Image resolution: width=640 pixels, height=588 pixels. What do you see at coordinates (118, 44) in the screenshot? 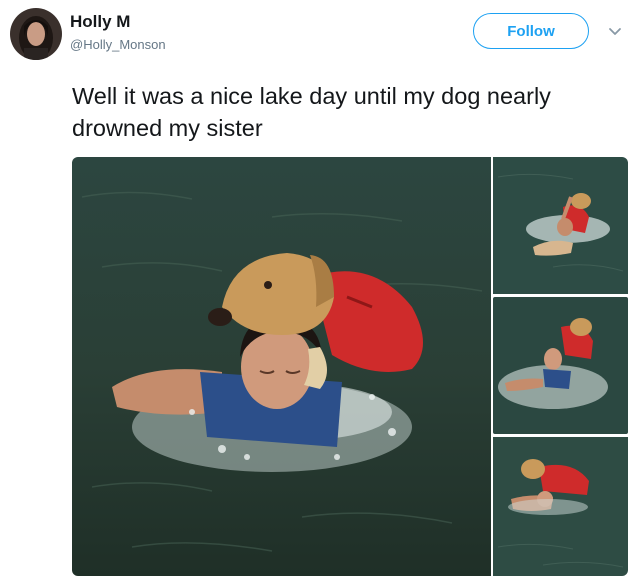
I see `user-handle: @Holly_Monson` at bounding box center [118, 44].